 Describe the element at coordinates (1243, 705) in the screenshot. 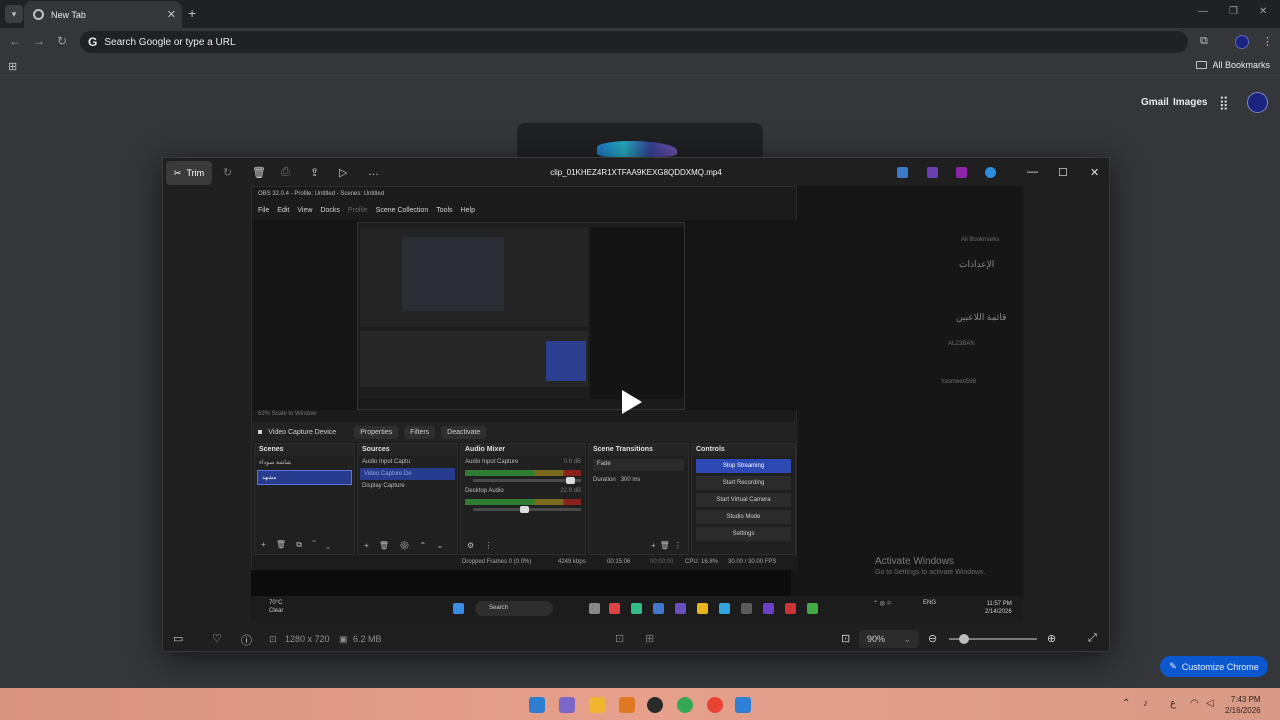

I see `taskbar-clock: 7:43 PM 2/16/2026` at that location.